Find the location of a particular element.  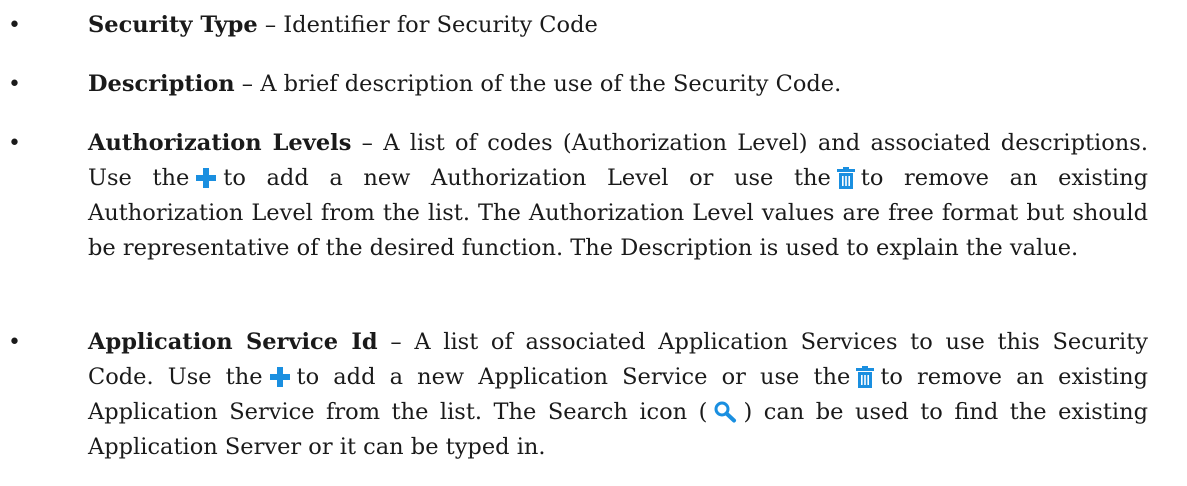

term-application-service-id: Application Service Id is located at coordinates (233, 342).